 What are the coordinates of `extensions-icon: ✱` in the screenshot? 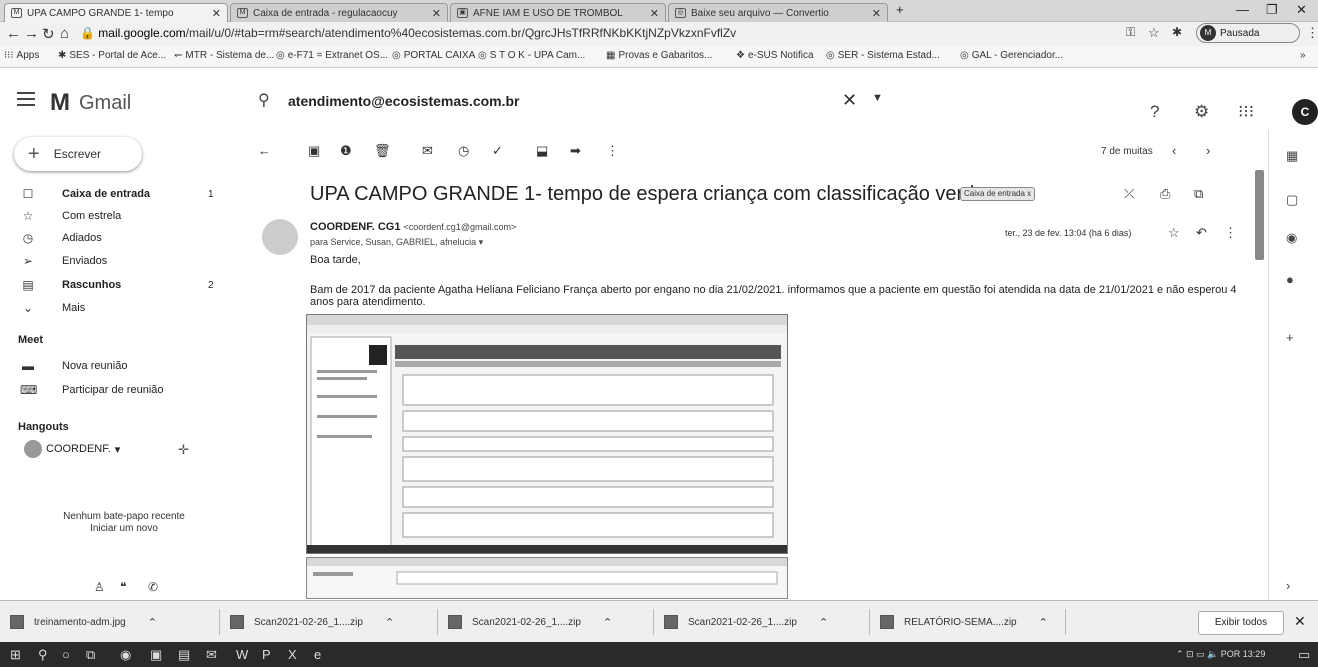 It's located at (1177, 32).